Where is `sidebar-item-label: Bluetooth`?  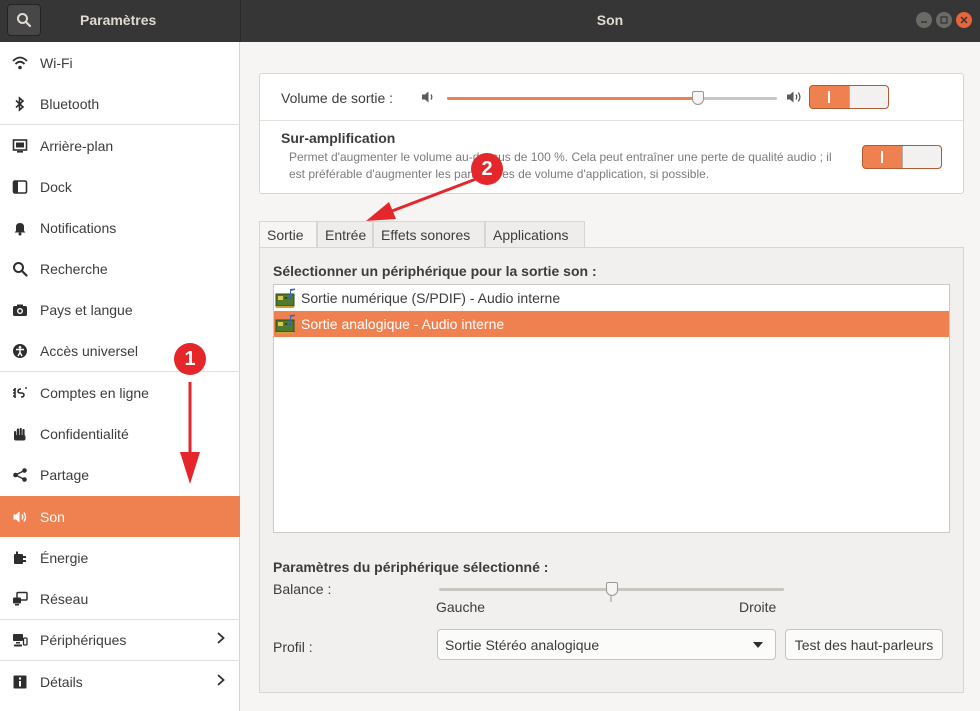
sidebar-item-label: Bluetooth is located at coordinates (70, 103).